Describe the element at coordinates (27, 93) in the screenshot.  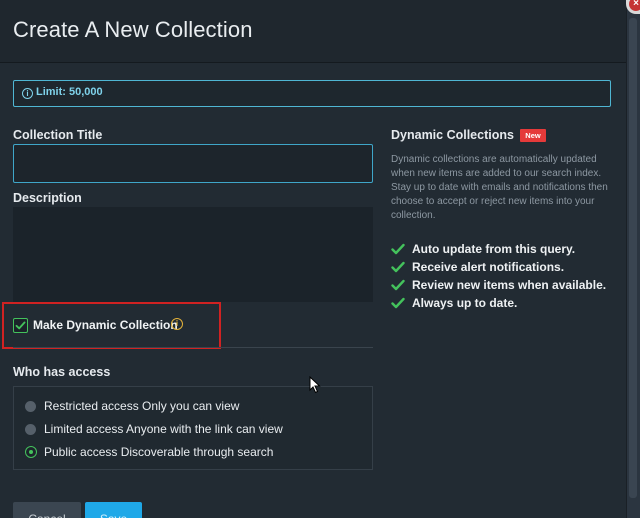
I see `info-icon: i` at that location.